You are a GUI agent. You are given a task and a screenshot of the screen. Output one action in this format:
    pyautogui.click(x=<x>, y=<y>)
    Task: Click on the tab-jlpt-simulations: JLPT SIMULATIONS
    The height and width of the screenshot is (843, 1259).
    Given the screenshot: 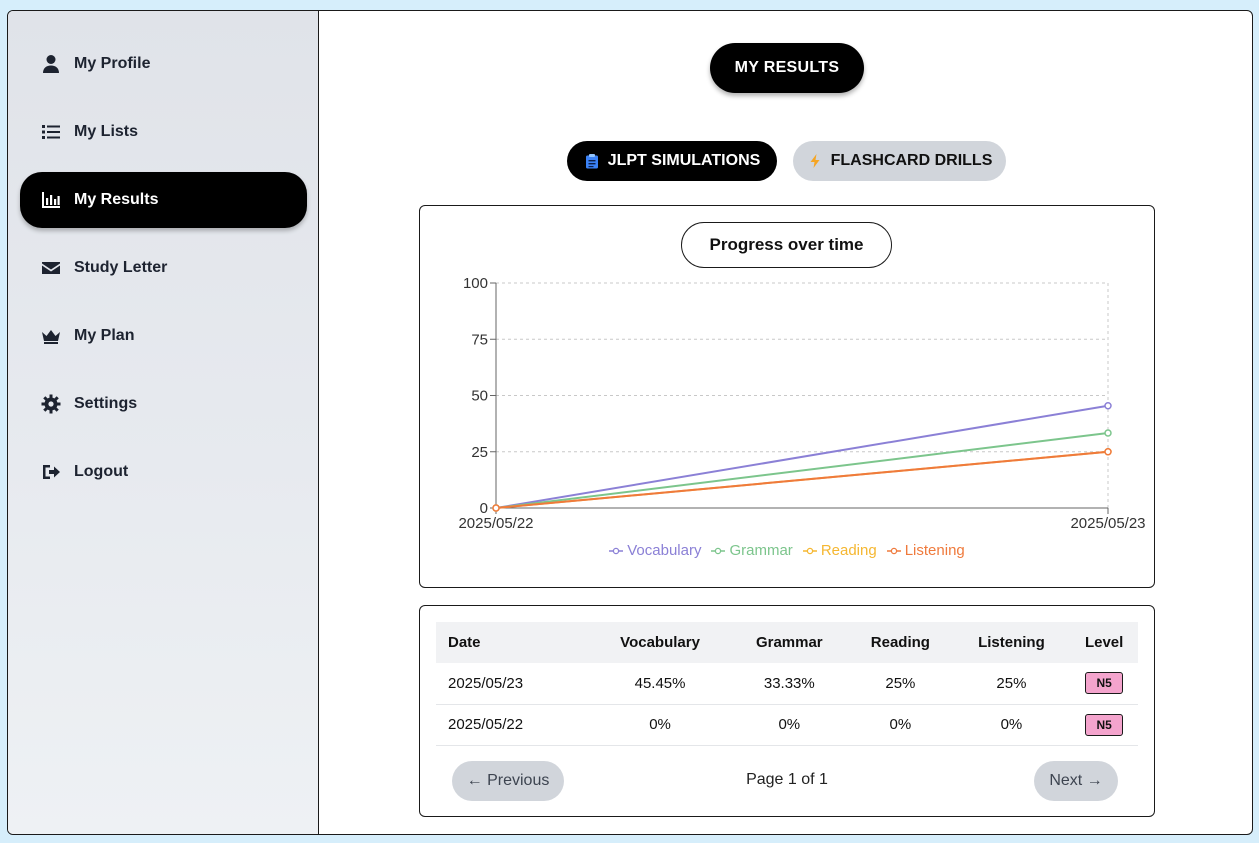 What is the action you would take?
    pyautogui.click(x=672, y=161)
    